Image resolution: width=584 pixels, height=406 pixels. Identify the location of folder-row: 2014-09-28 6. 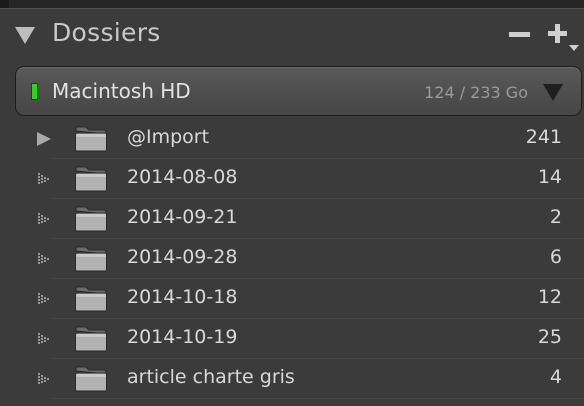
(292, 259).